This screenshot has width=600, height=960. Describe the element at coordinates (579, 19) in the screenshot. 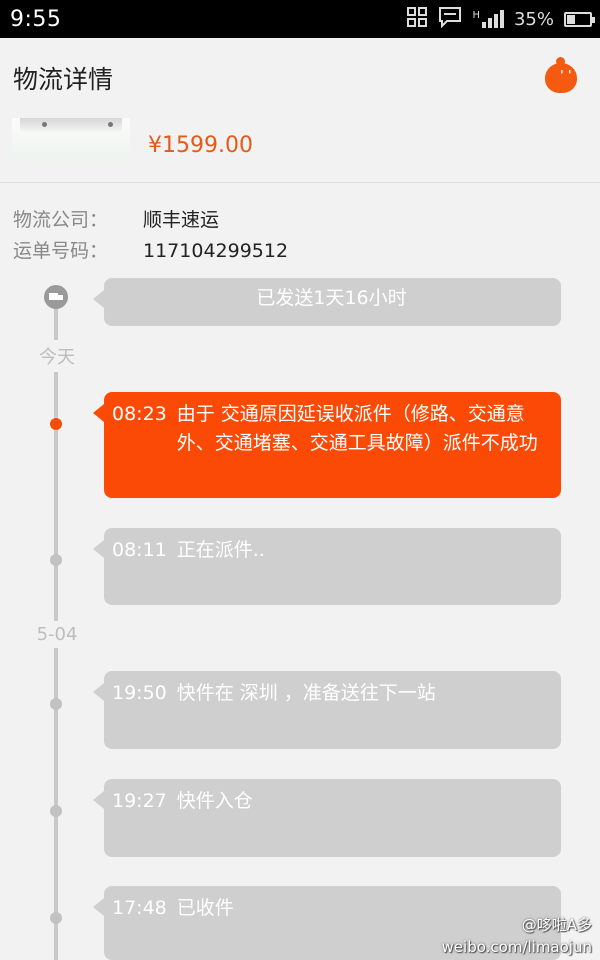

I see `battery-icon` at that location.